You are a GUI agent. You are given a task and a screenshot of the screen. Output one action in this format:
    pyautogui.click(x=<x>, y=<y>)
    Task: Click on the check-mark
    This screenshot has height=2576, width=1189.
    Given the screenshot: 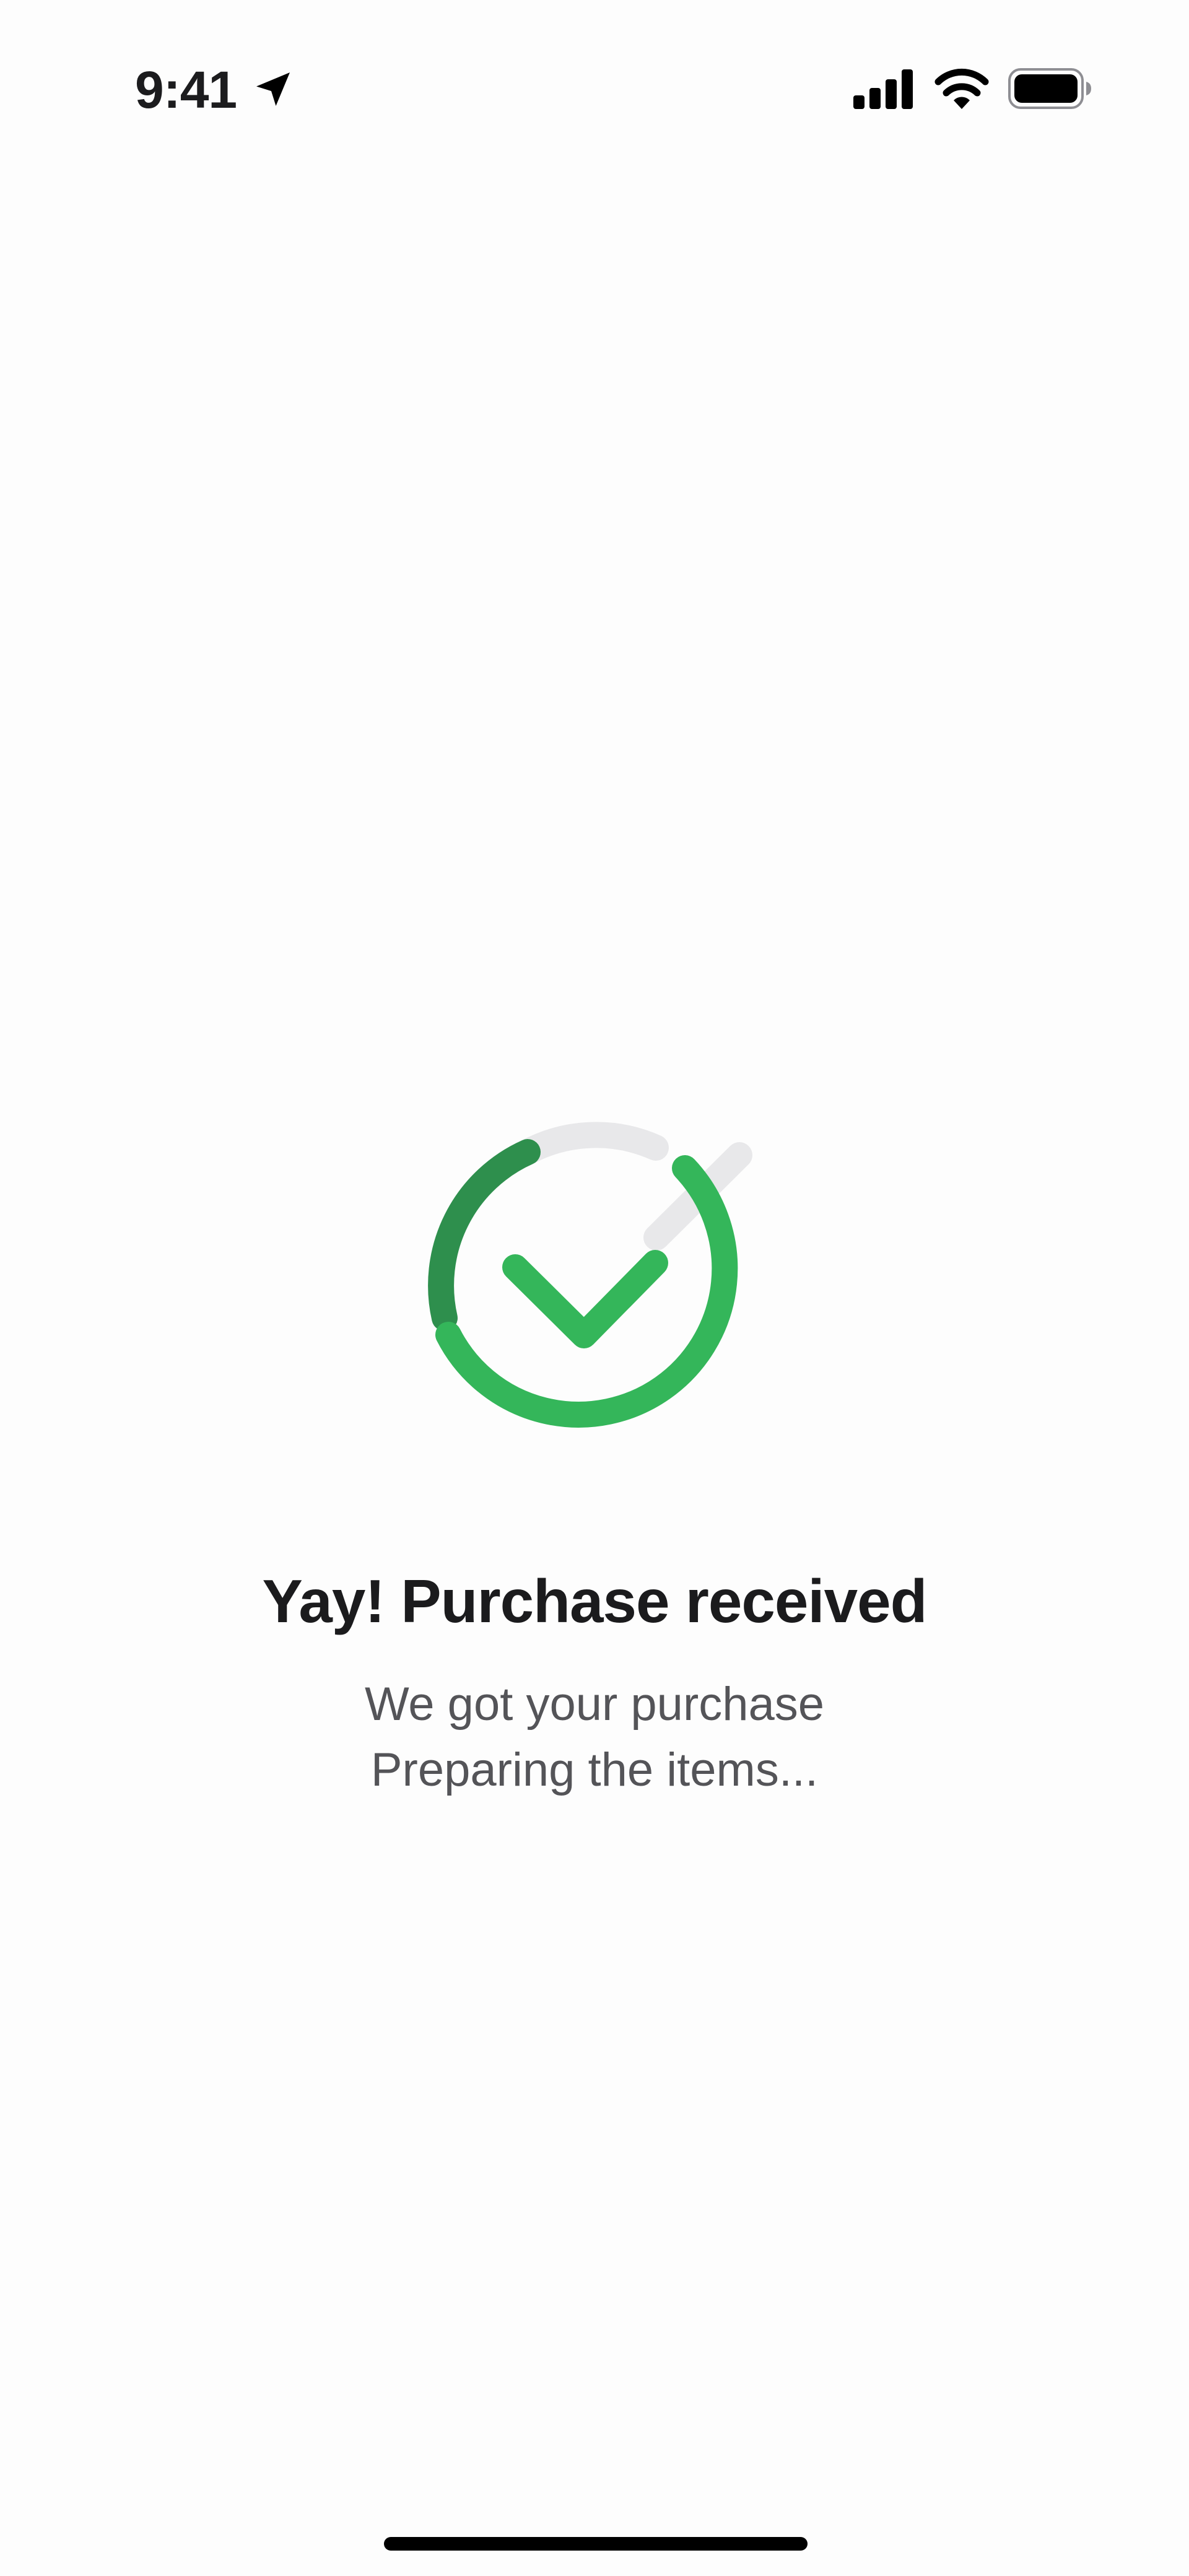 What is the action you would take?
    pyautogui.click(x=585, y=1299)
    